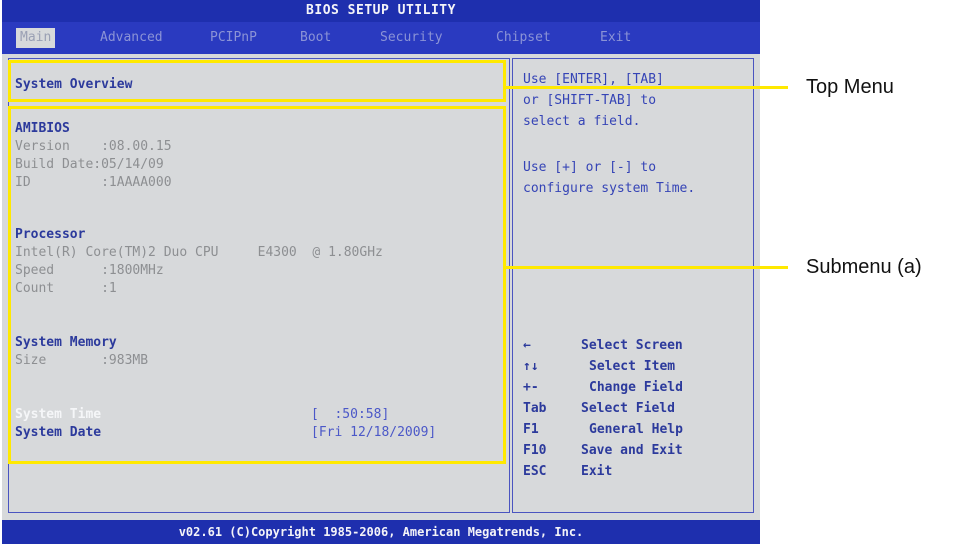 Image resolution: width=978 pixels, height=544 pixels. I want to click on key-esc-desc: Exit, so click(597, 471).